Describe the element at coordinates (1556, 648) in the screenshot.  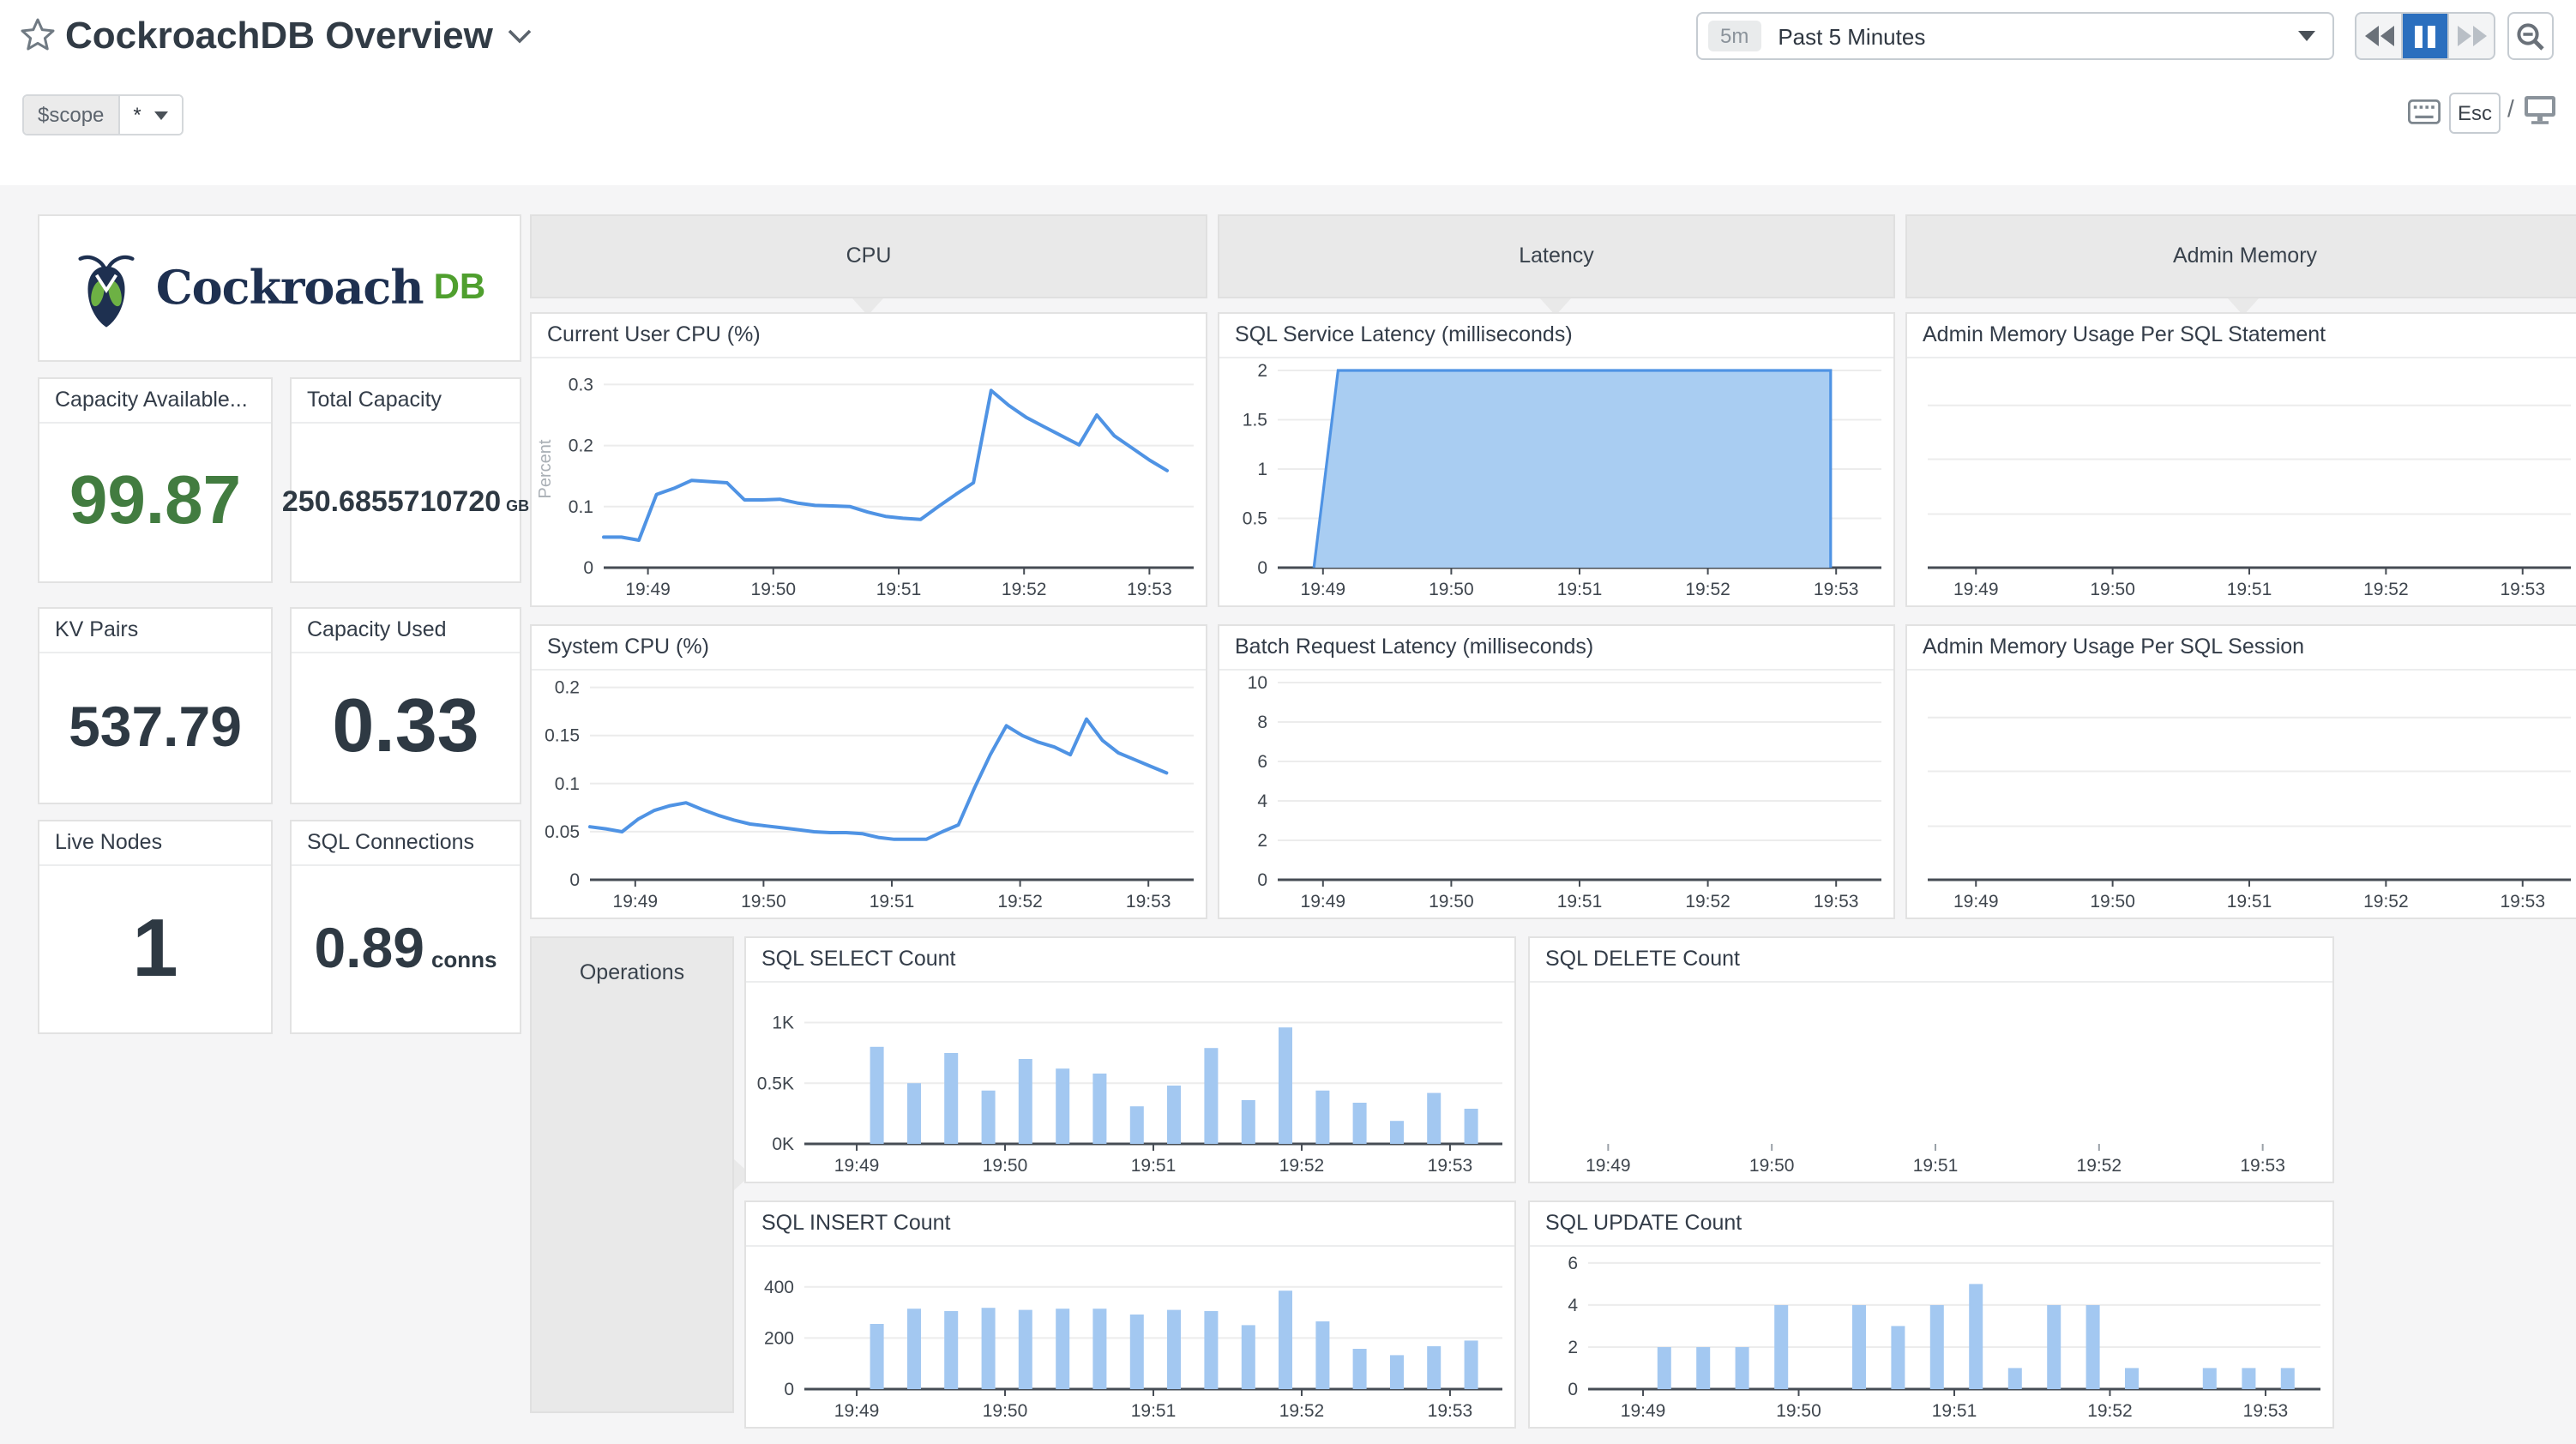
I see `panel-title: Batch Request Latency (milliseconds)` at that location.